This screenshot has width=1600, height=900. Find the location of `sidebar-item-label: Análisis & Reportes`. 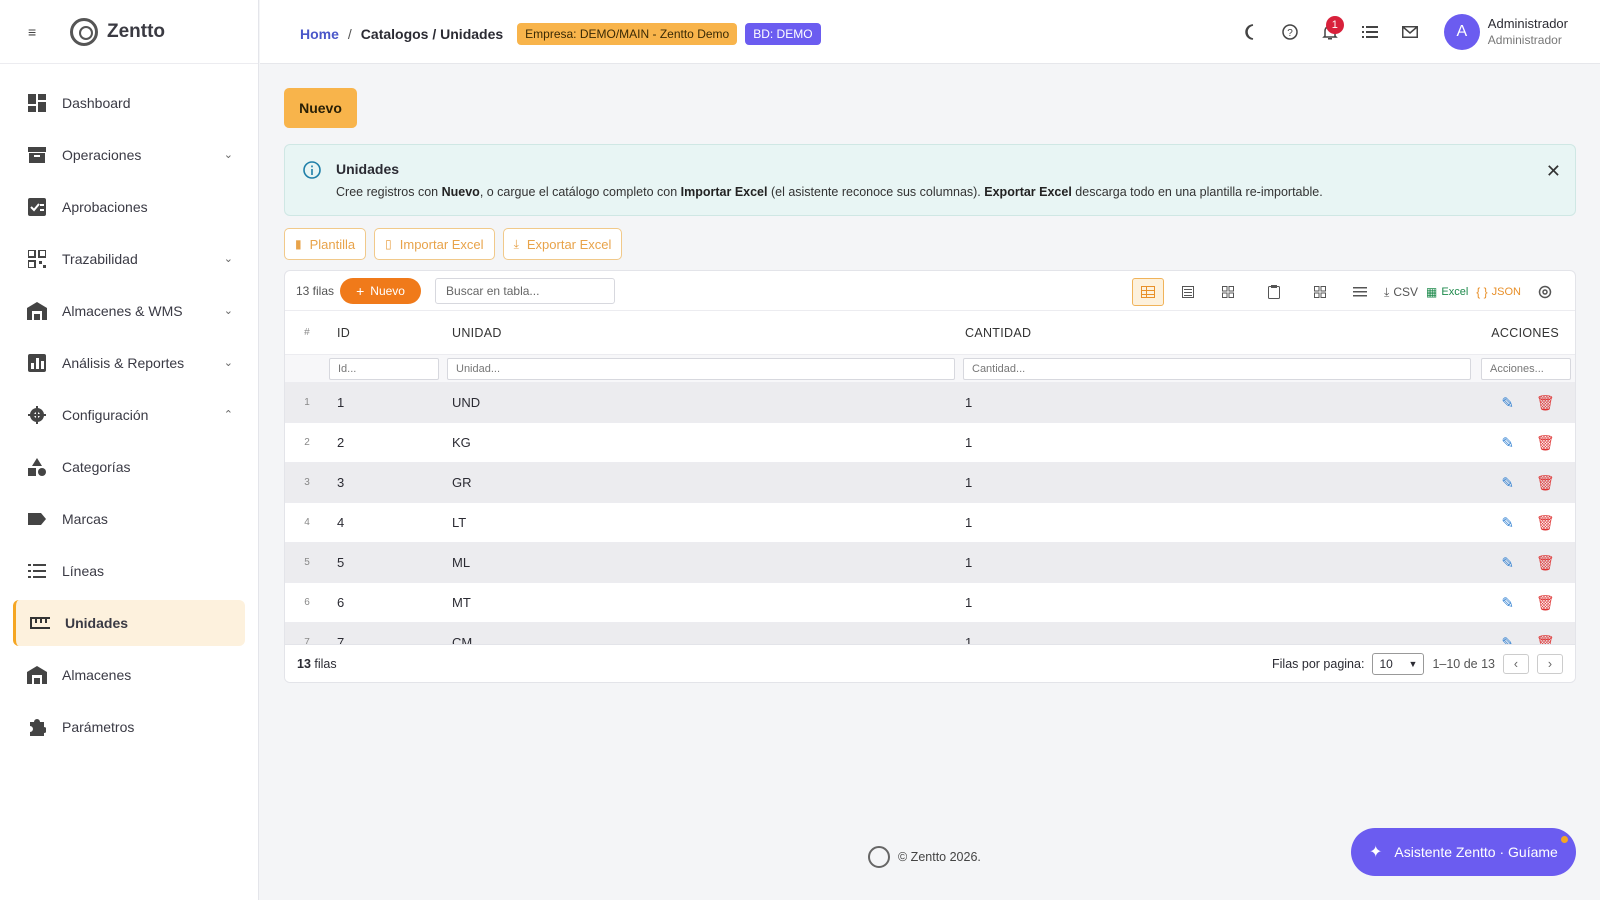

sidebar-item-label: Análisis & Reportes is located at coordinates (123, 363).